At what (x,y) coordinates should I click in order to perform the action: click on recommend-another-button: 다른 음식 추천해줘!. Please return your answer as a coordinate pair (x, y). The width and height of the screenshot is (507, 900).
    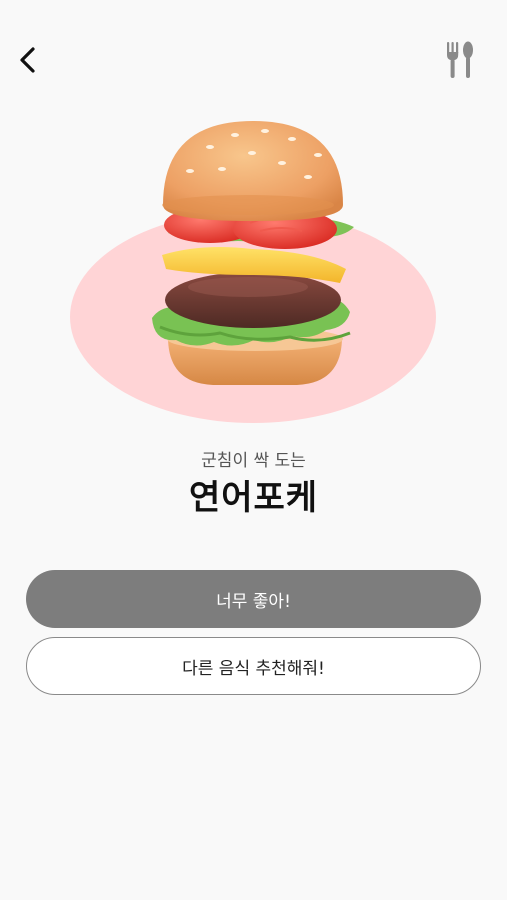
    Looking at the image, I should click on (253, 666).